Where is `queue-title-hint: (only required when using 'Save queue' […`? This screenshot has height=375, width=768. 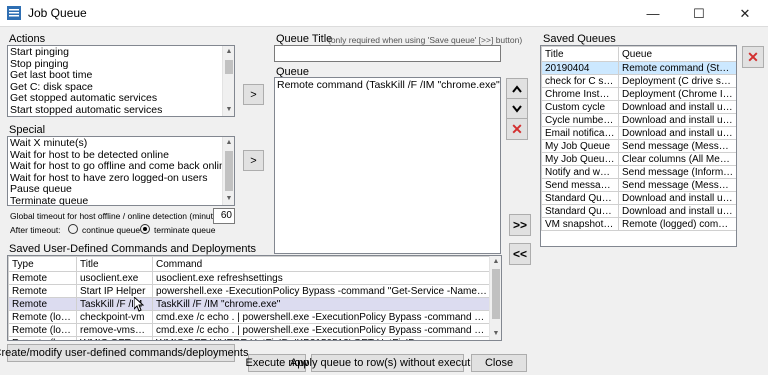
queue-title-hint: (only required when using 'Save queue' [… is located at coordinates (425, 40).